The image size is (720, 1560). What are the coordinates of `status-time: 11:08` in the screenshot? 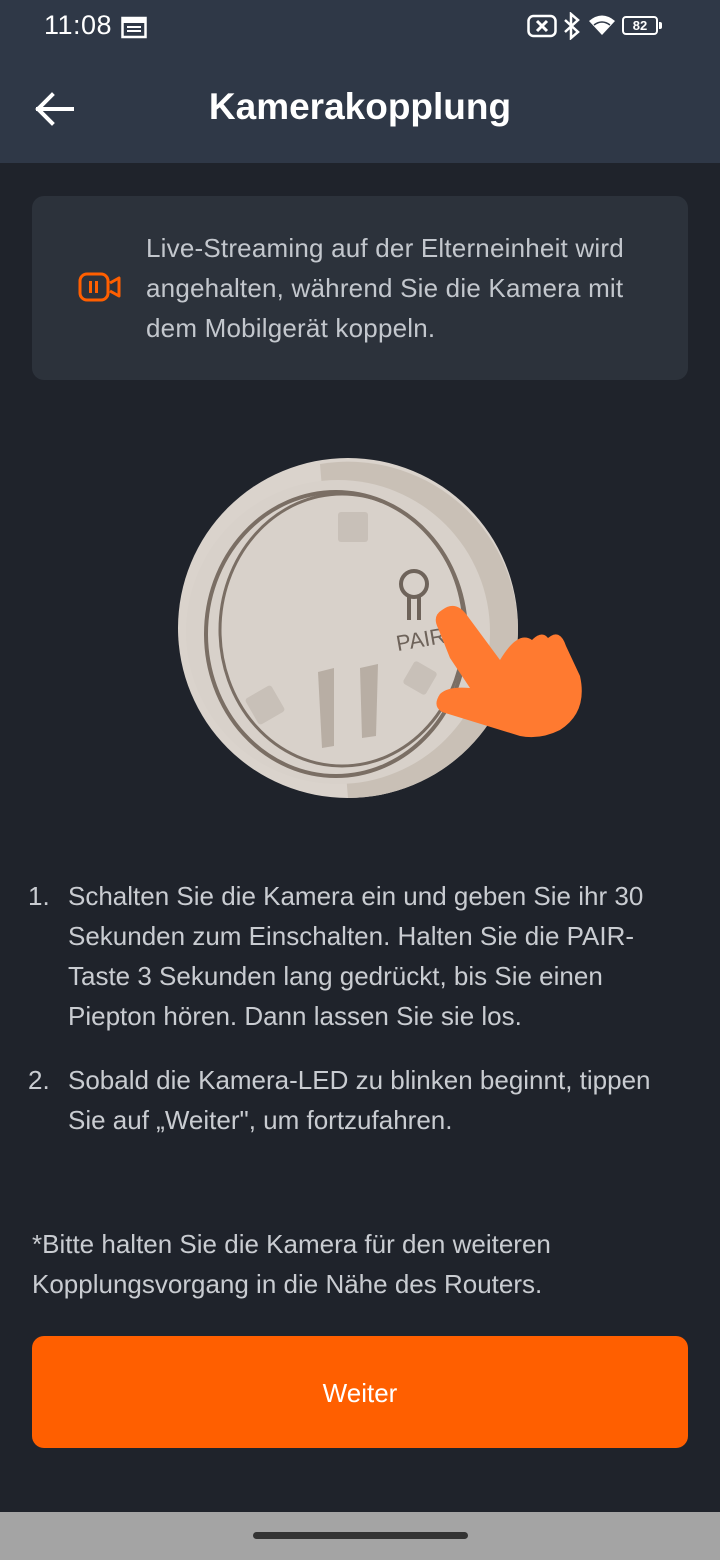 It's located at (78, 25).